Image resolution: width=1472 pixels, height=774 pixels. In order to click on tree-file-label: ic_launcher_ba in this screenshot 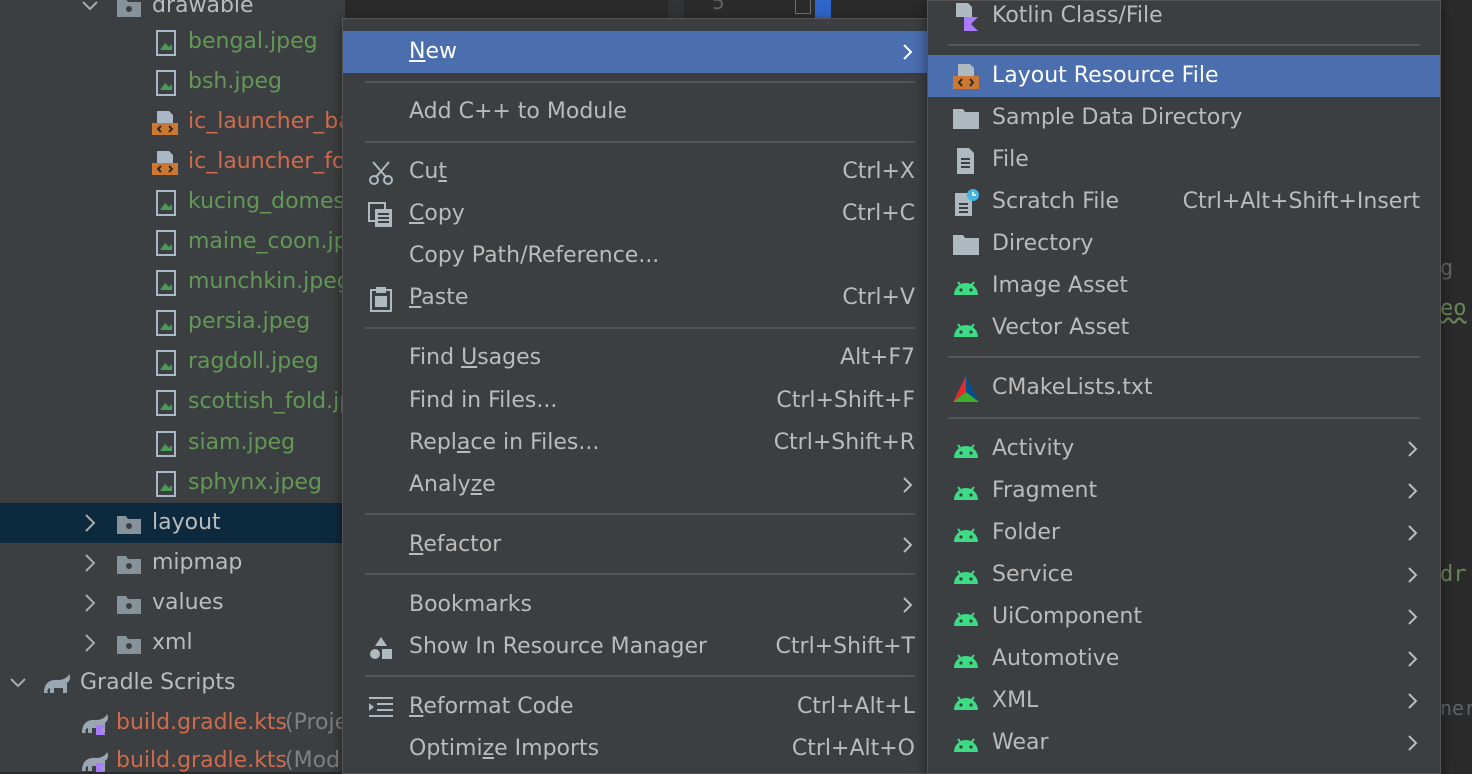, I will do `click(266, 121)`.